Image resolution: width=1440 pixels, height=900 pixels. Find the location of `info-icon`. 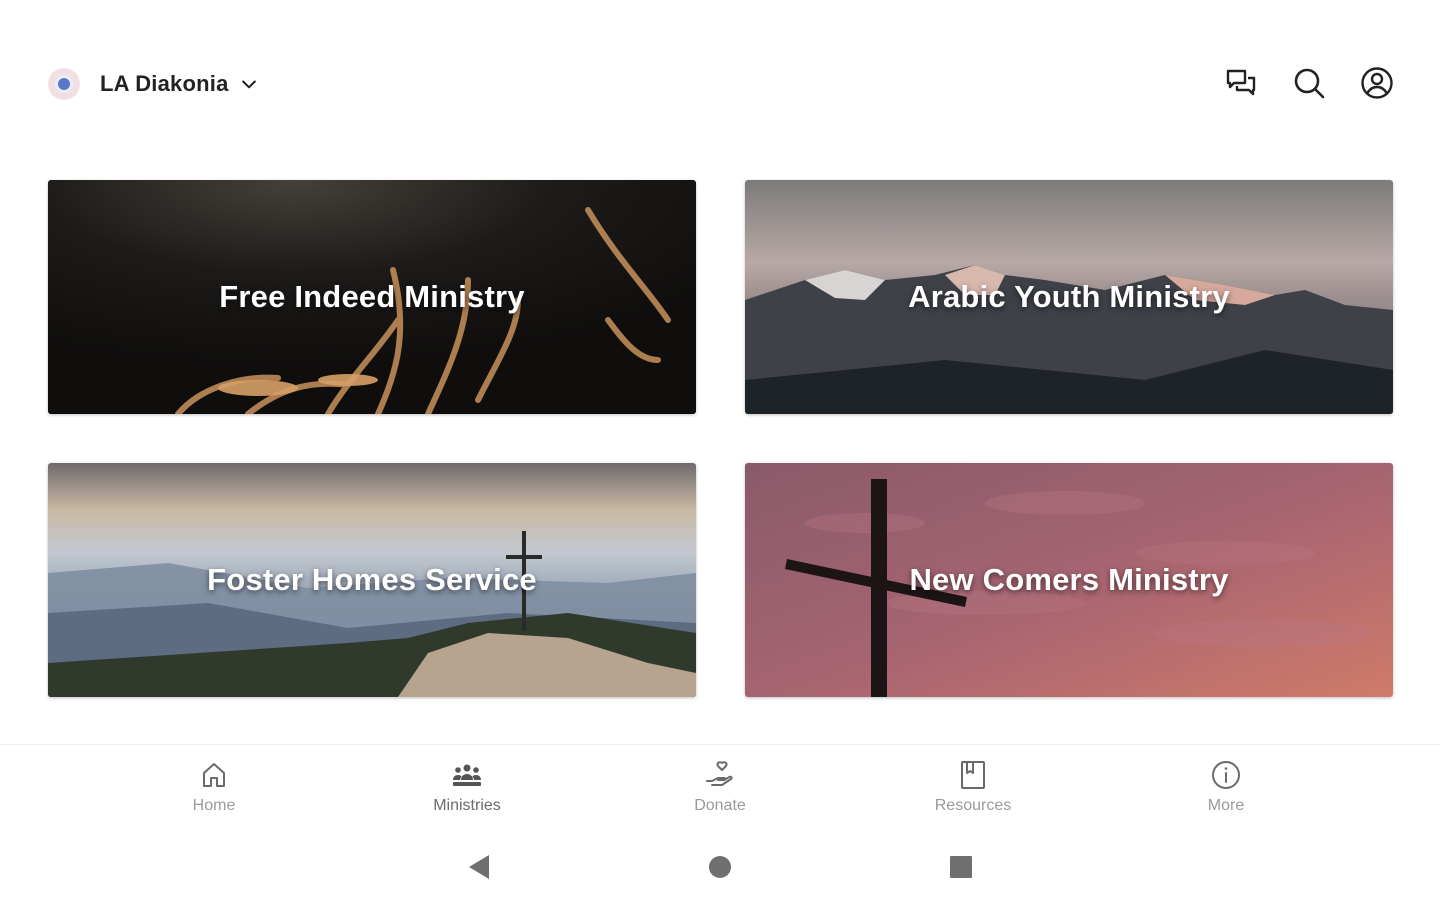

info-icon is located at coordinates (1226, 775).